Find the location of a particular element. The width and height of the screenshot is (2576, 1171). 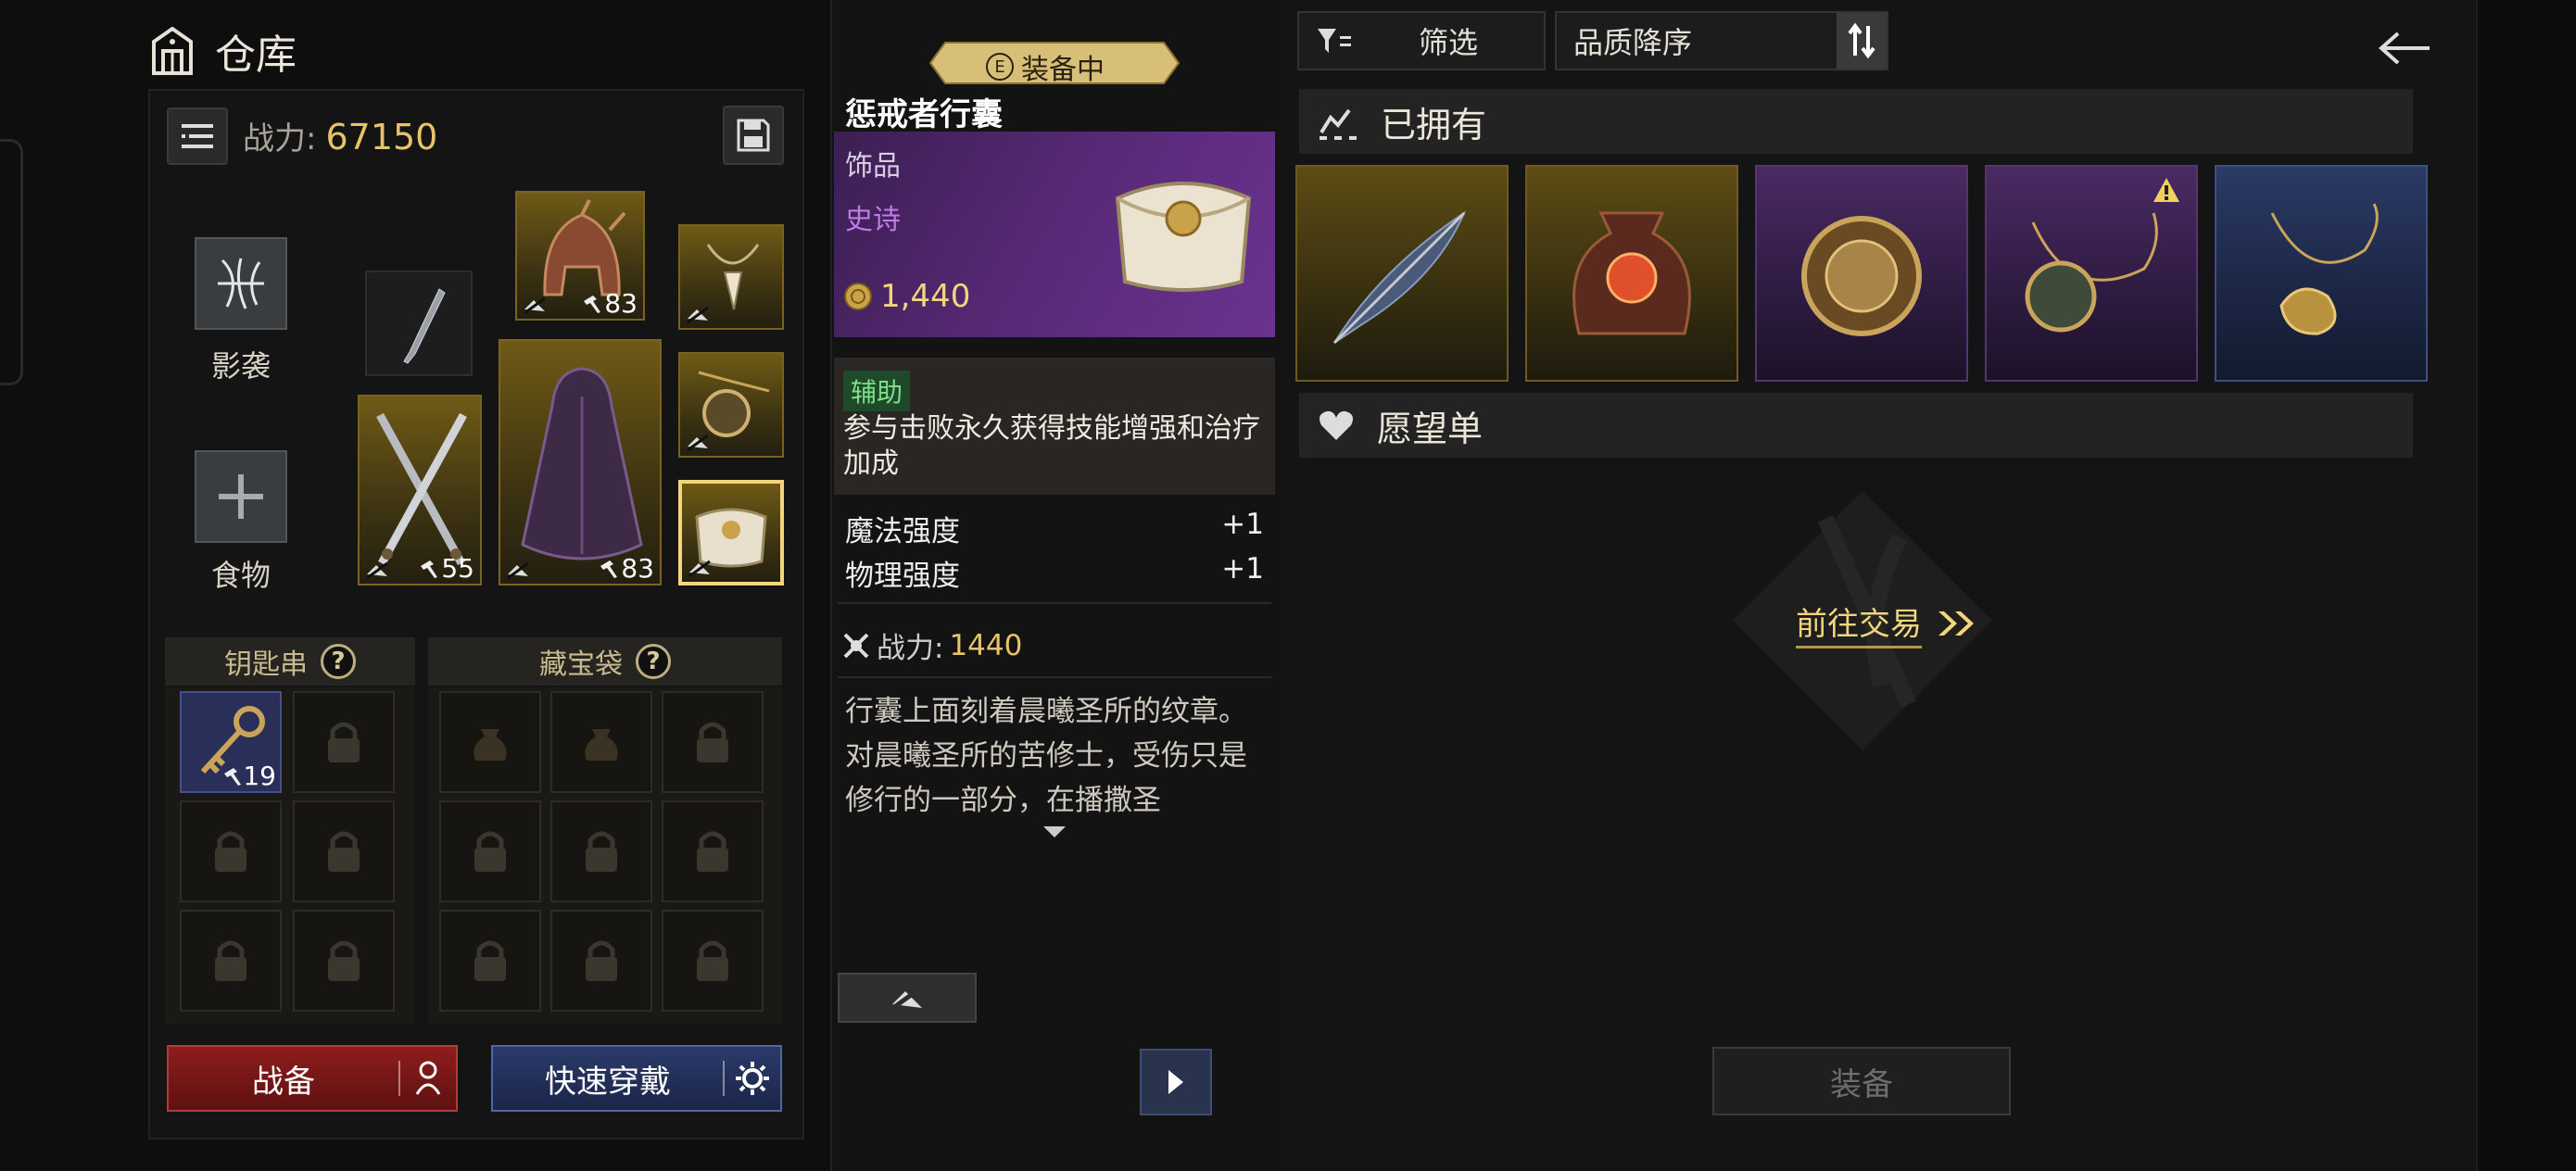

sort-order-toggle is located at coordinates (1862, 41).